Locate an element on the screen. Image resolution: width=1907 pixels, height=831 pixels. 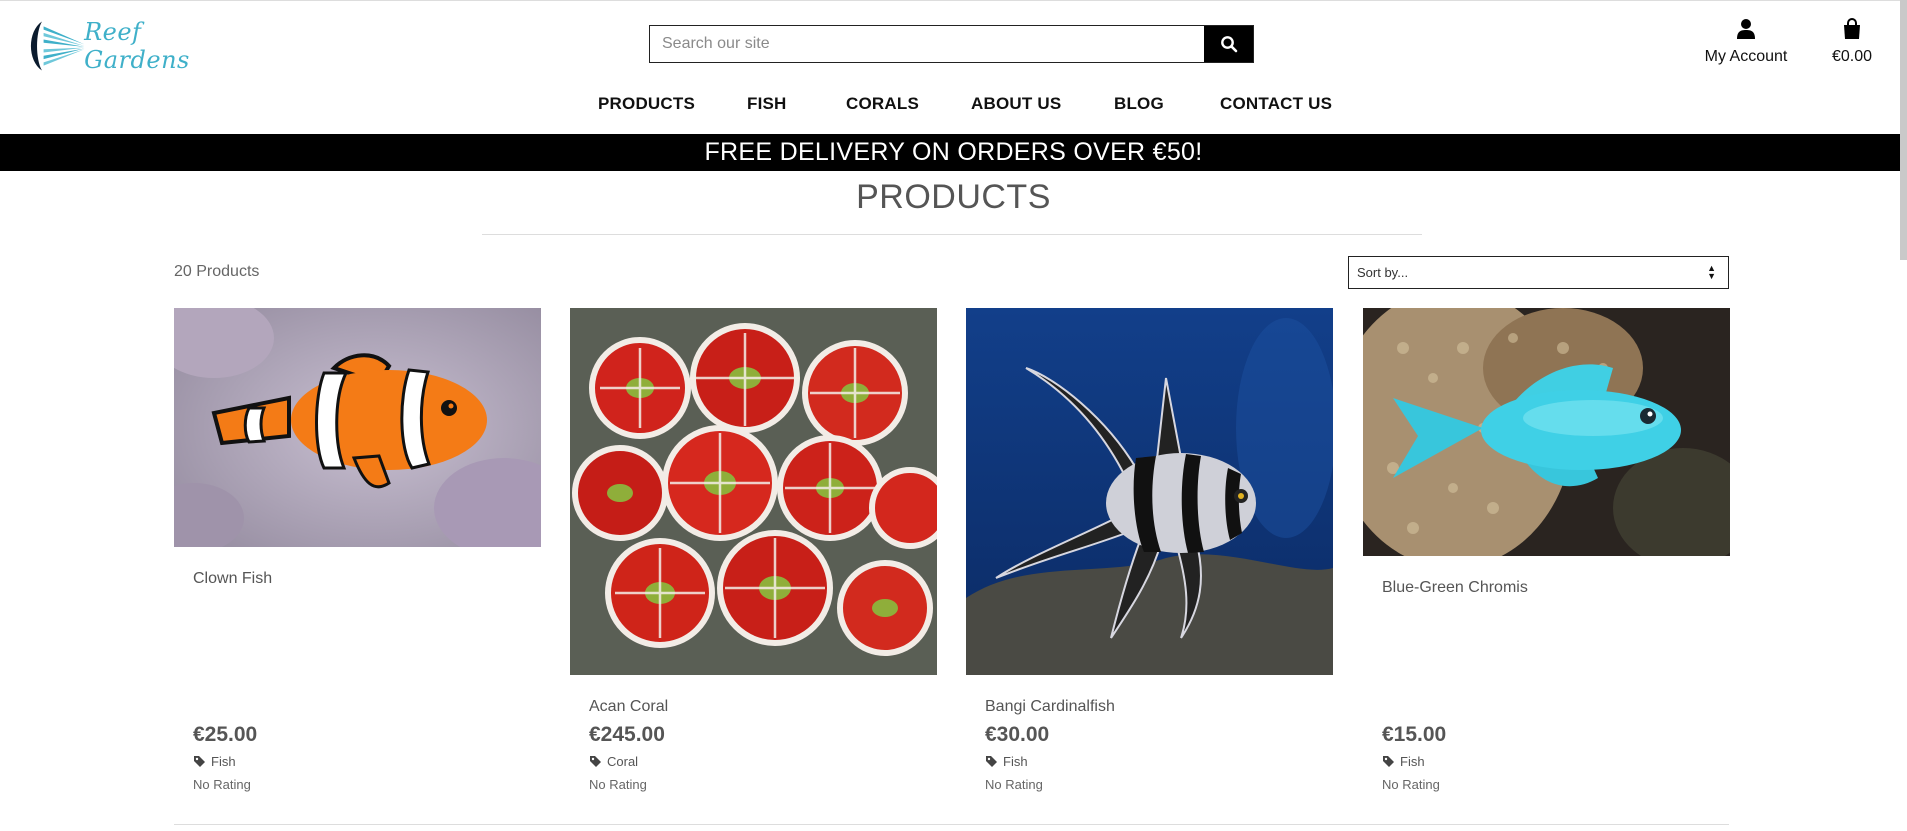
product-name: Clown Fish is located at coordinates (232, 579).